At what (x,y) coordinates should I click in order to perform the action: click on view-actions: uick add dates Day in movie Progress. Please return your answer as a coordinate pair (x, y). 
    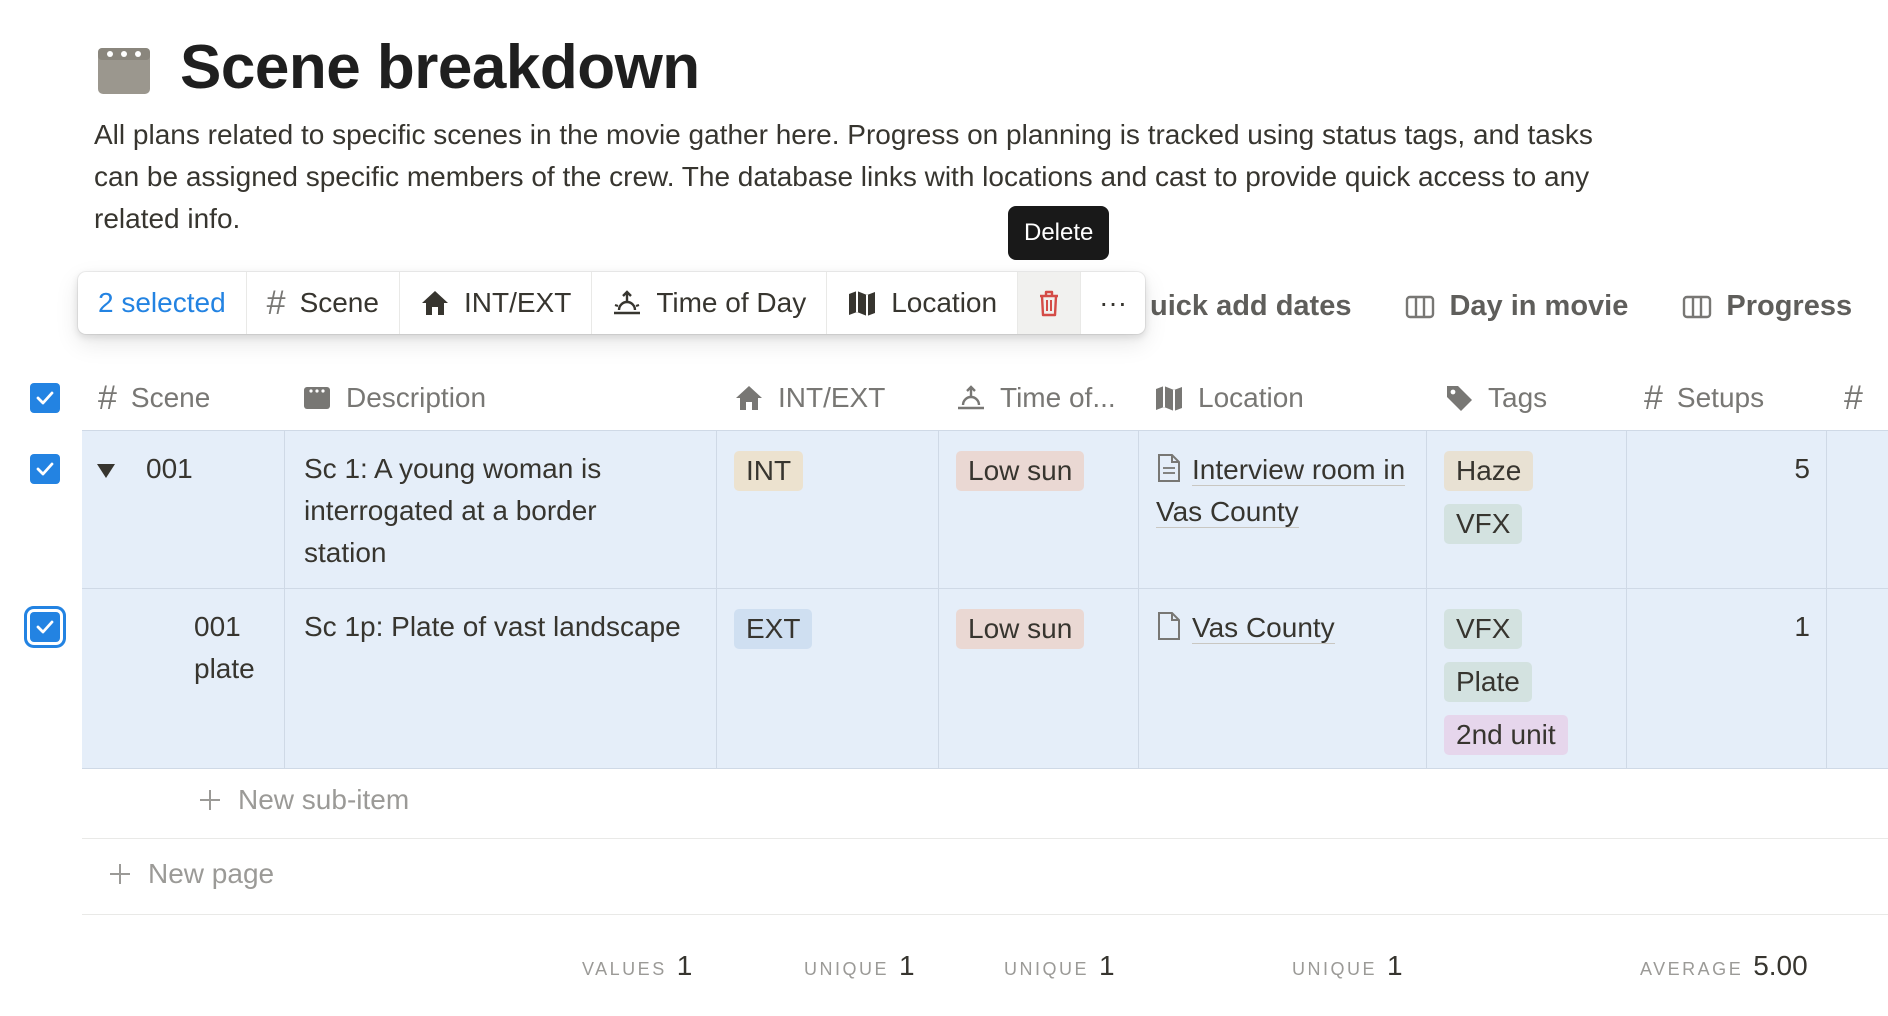
    Looking at the image, I should click on (1519, 306).